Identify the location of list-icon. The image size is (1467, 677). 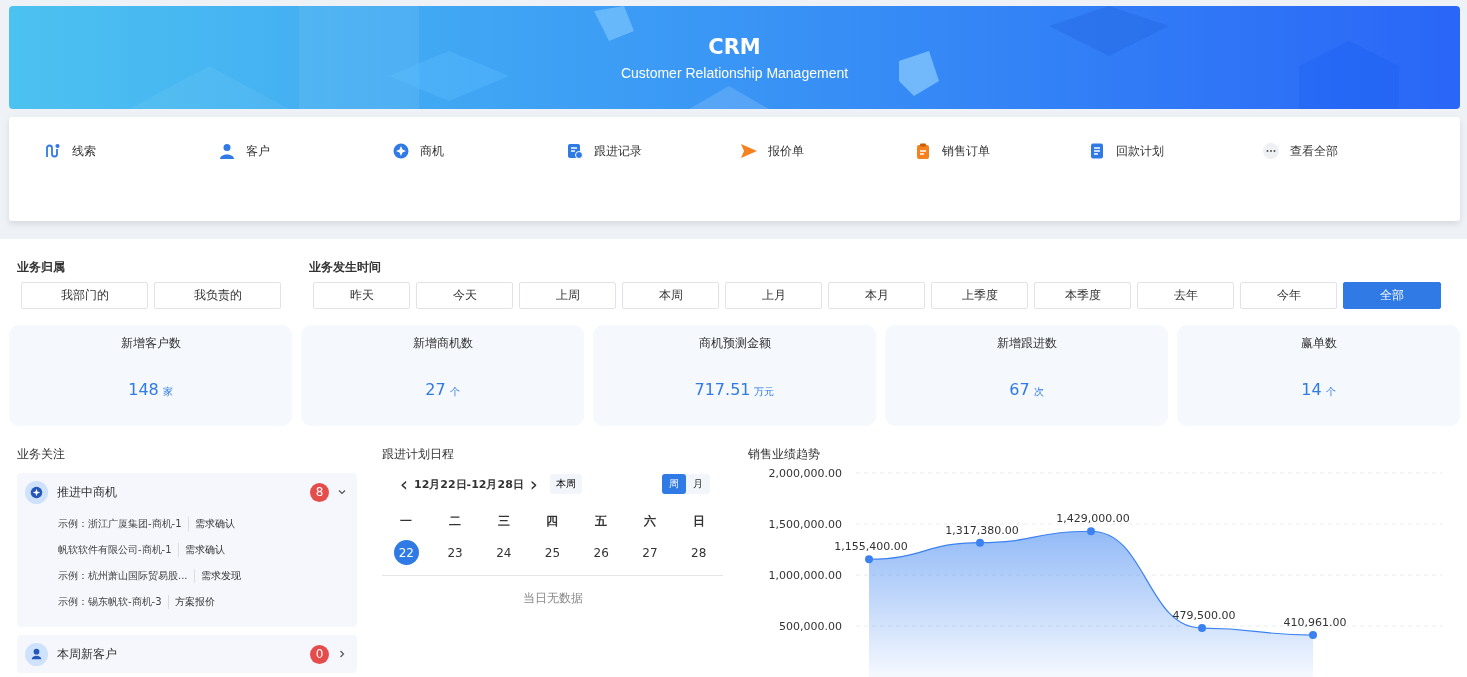
(1097, 151).